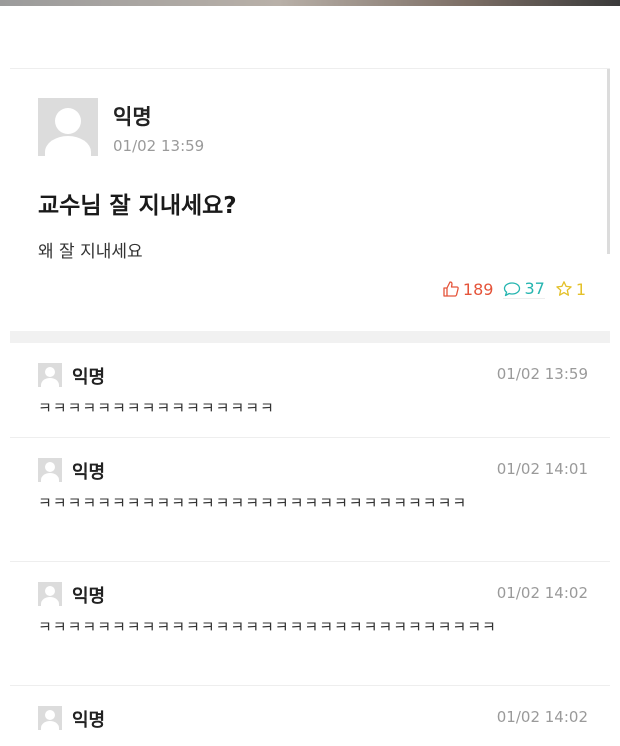 The width and height of the screenshot is (620, 746). I want to click on post-avatar, so click(68, 127).